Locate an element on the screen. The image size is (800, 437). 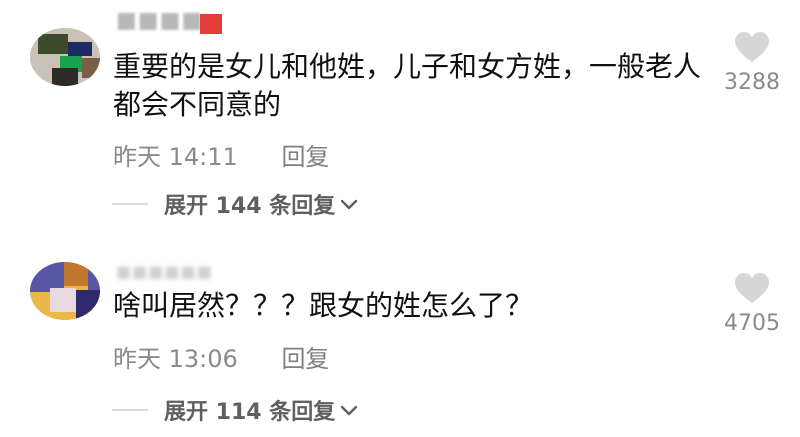
expand-replies-button: 展开 114 条回复 is located at coordinates (235, 410).